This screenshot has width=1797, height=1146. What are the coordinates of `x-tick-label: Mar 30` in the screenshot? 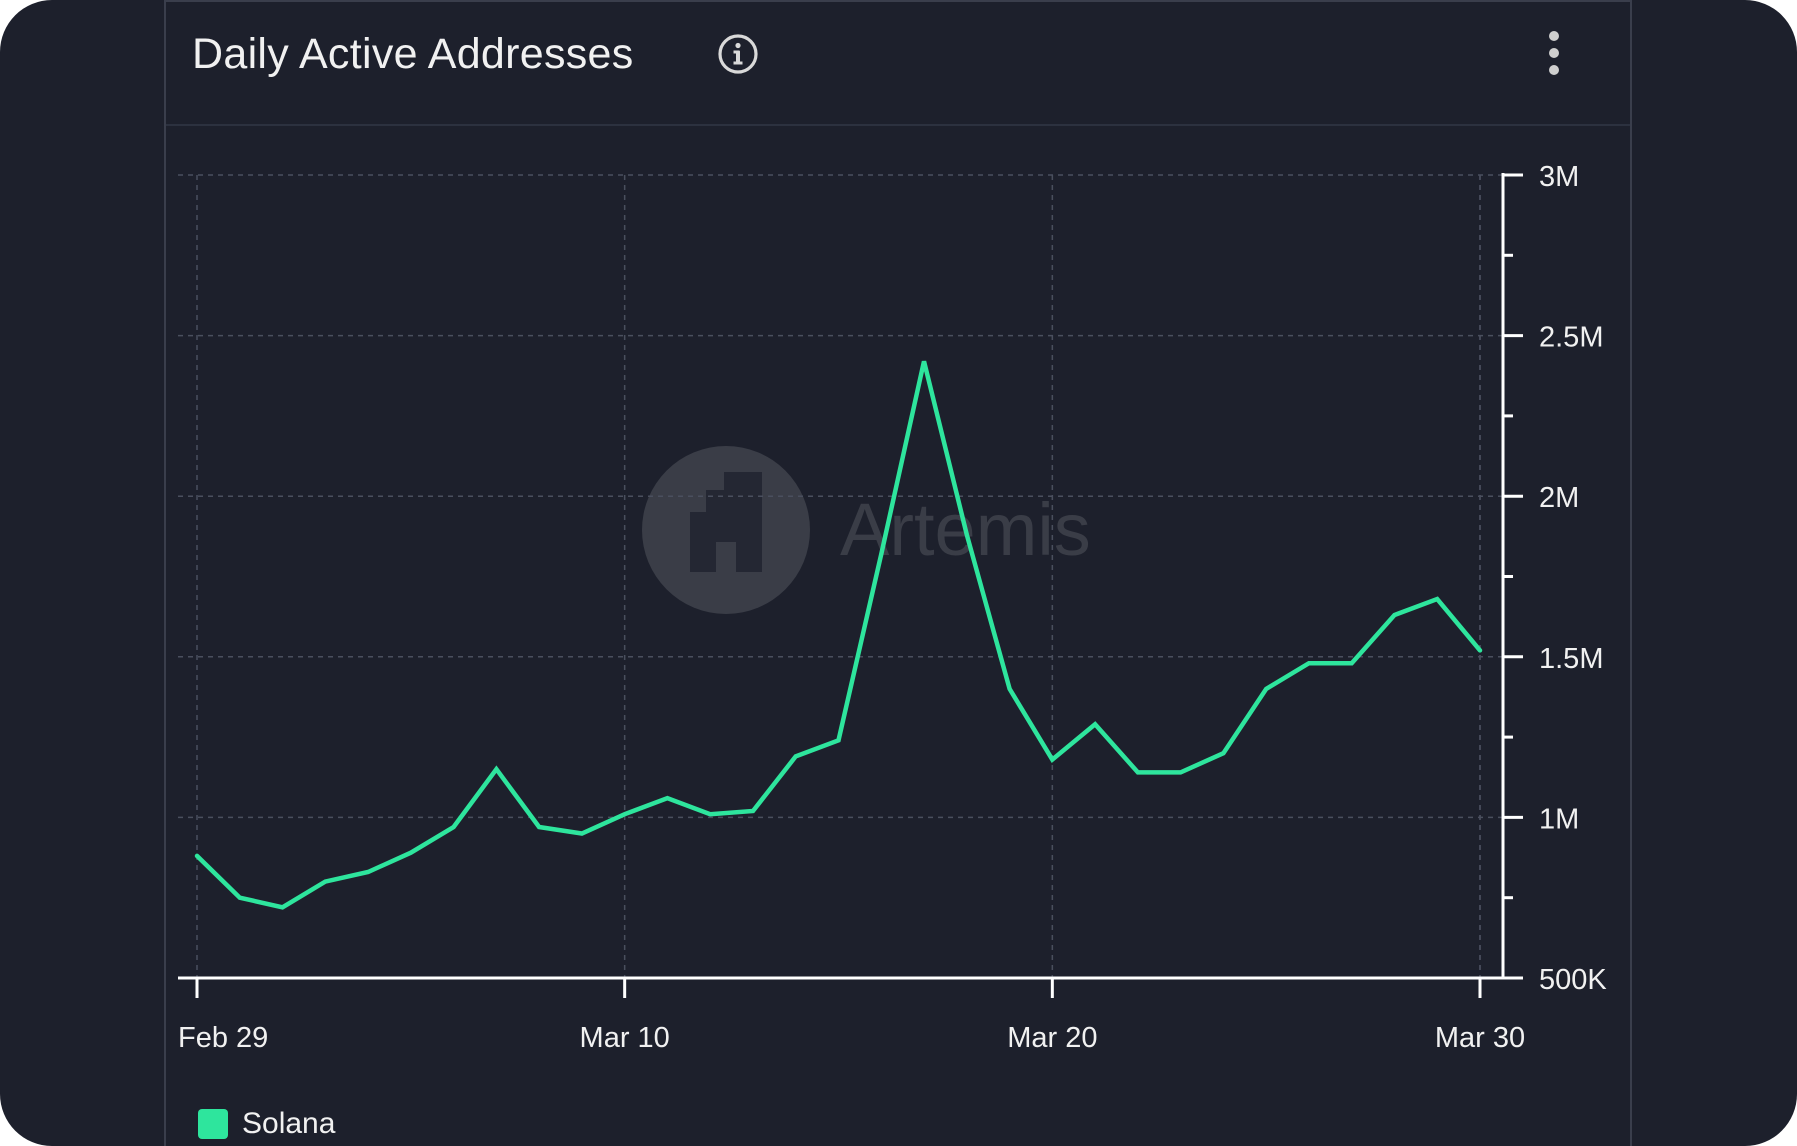 It's located at (1480, 1038).